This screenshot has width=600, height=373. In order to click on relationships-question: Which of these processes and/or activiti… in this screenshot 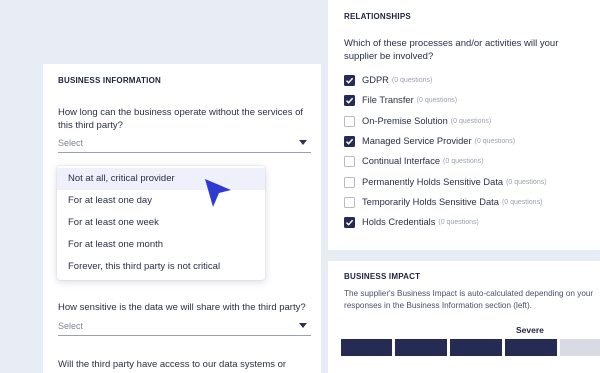, I will do `click(451, 50)`.